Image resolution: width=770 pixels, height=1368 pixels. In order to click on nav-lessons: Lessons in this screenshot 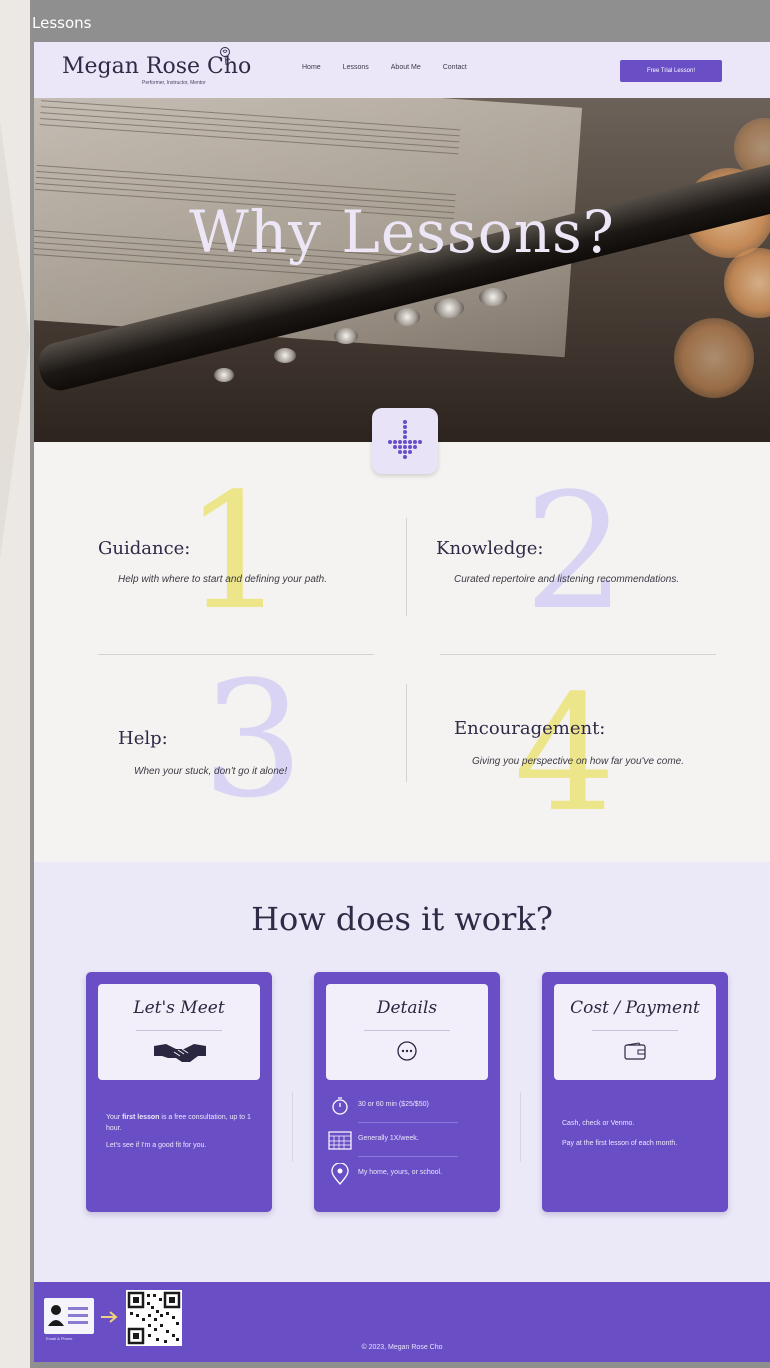, I will do `click(356, 67)`.